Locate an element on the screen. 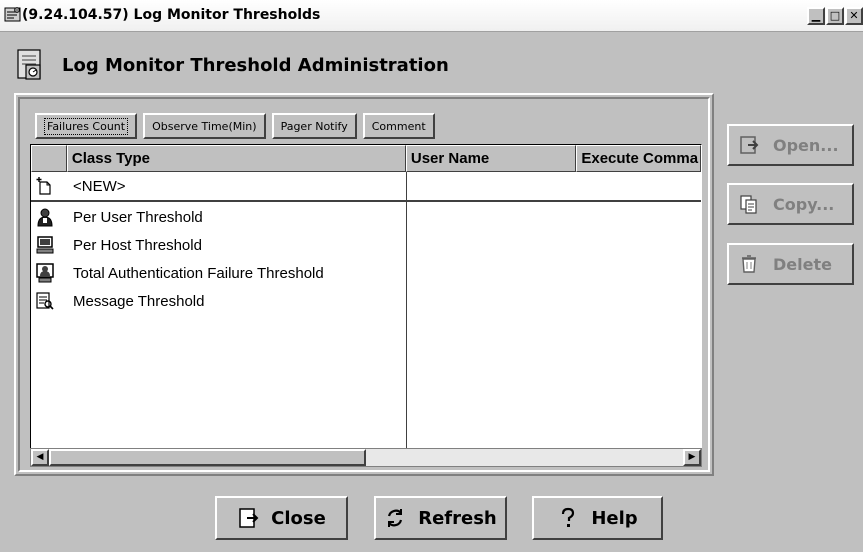 The width and height of the screenshot is (863, 552). observe-time-label: Observe Time(Min) is located at coordinates (204, 126).